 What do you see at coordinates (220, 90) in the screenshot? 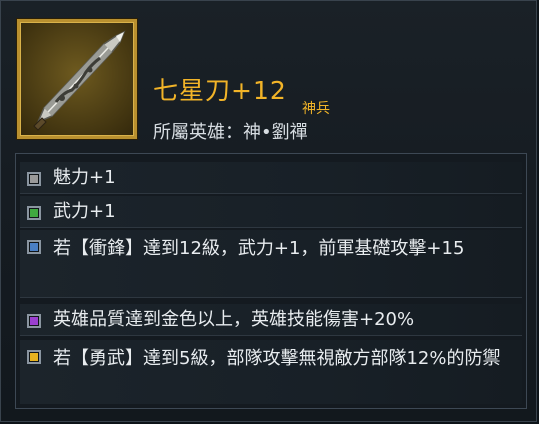
I see `item-title: 七星刀+12` at bounding box center [220, 90].